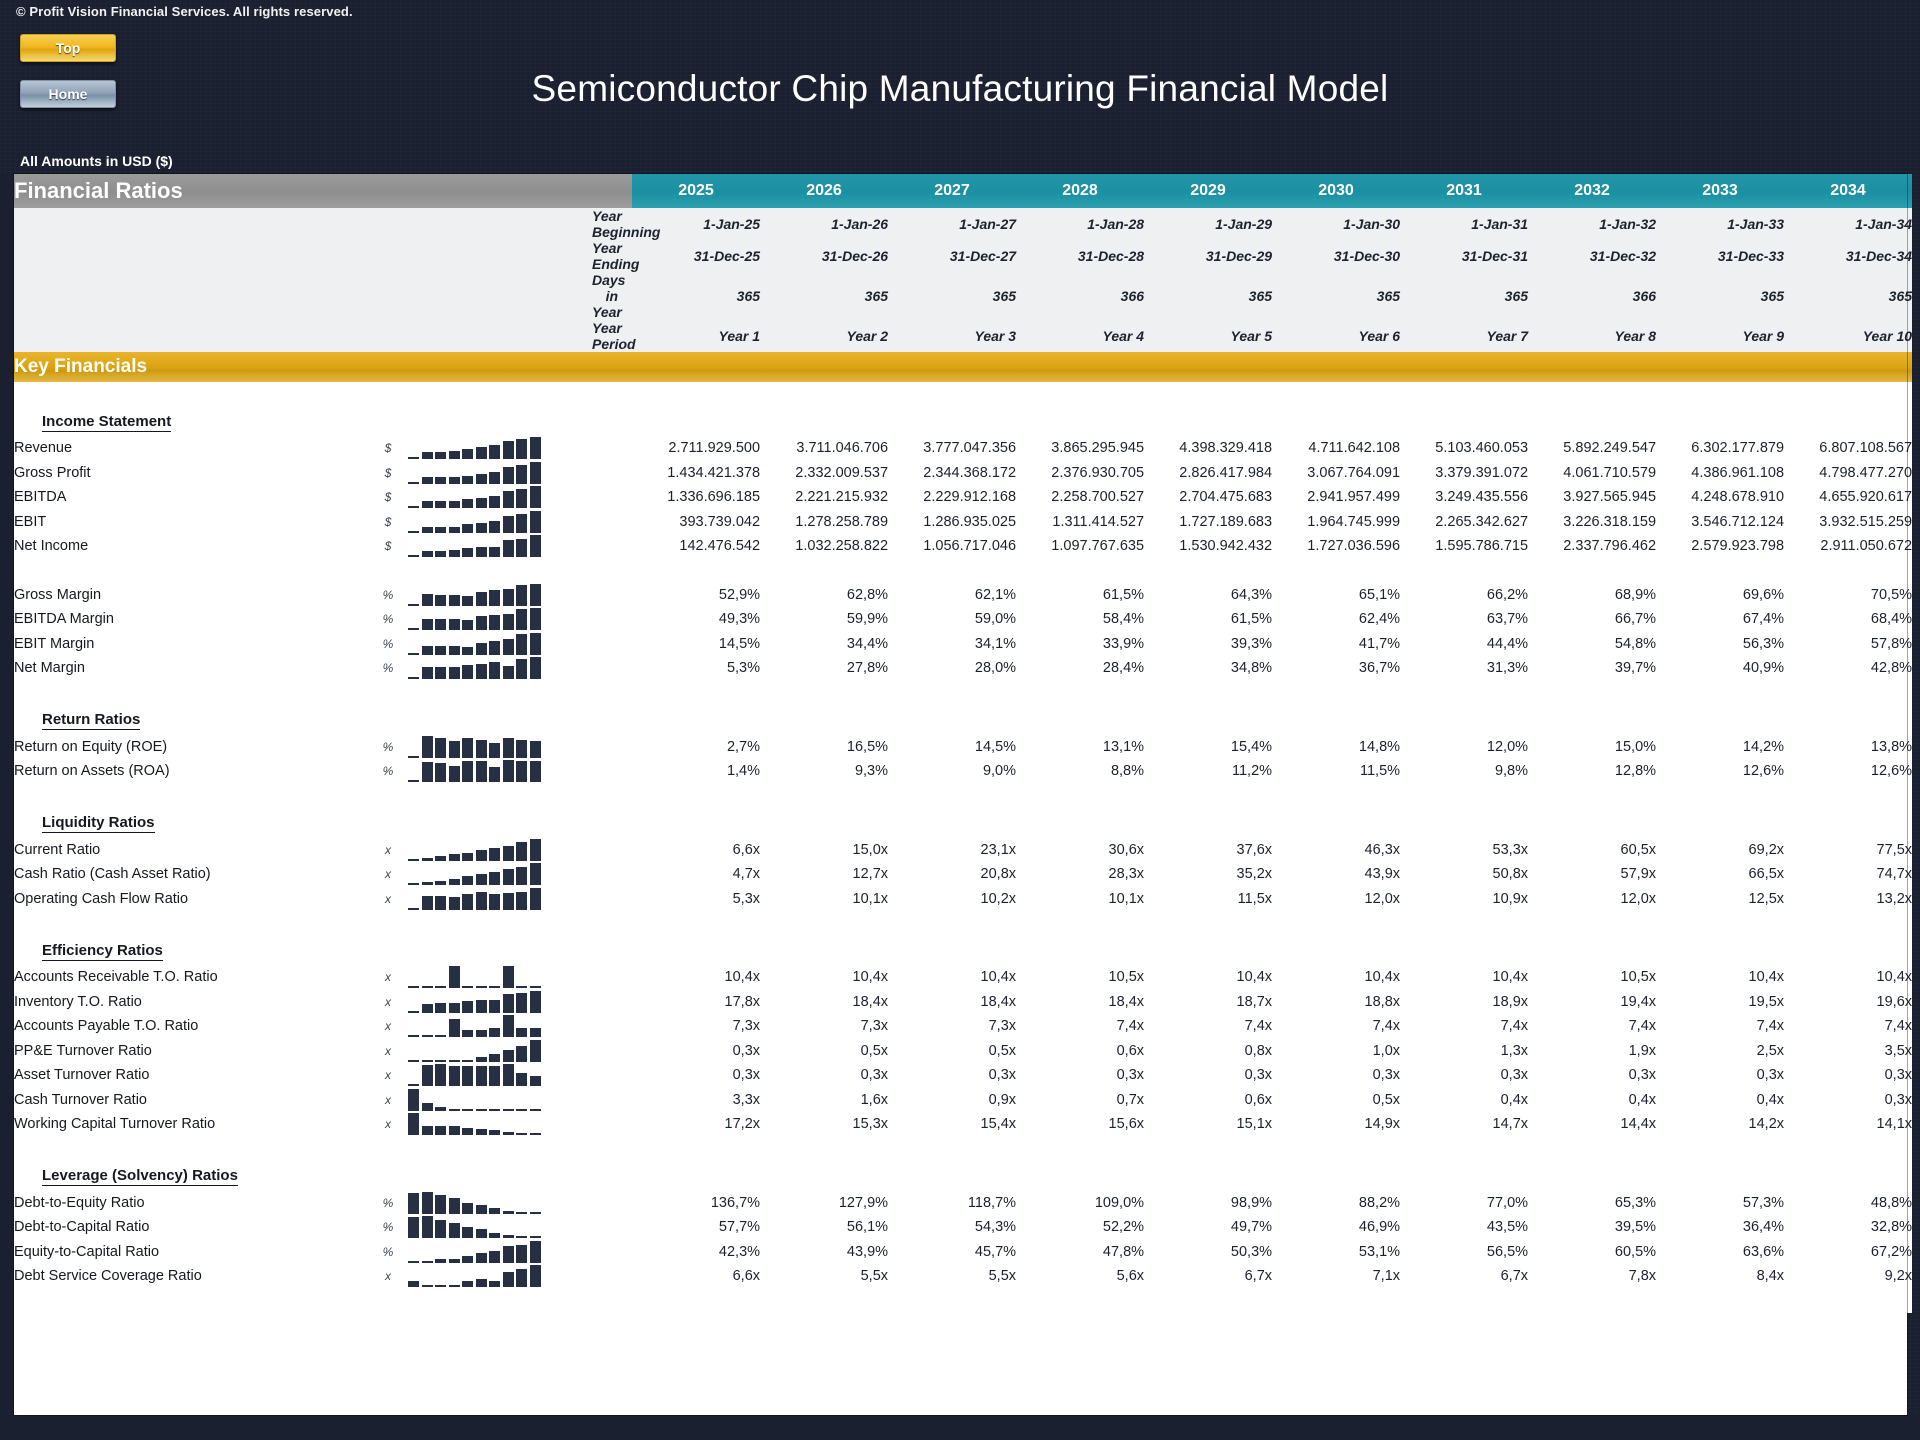 The height and width of the screenshot is (1440, 1920). Describe the element at coordinates (1208, 594) in the screenshot. I see `value-cell: 64,3%` at that location.